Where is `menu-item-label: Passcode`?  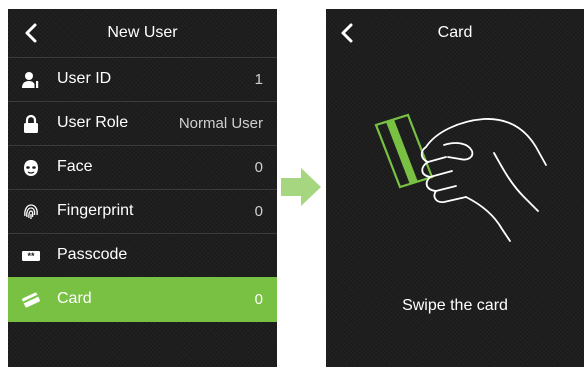 menu-item-label: Passcode is located at coordinates (92, 254).